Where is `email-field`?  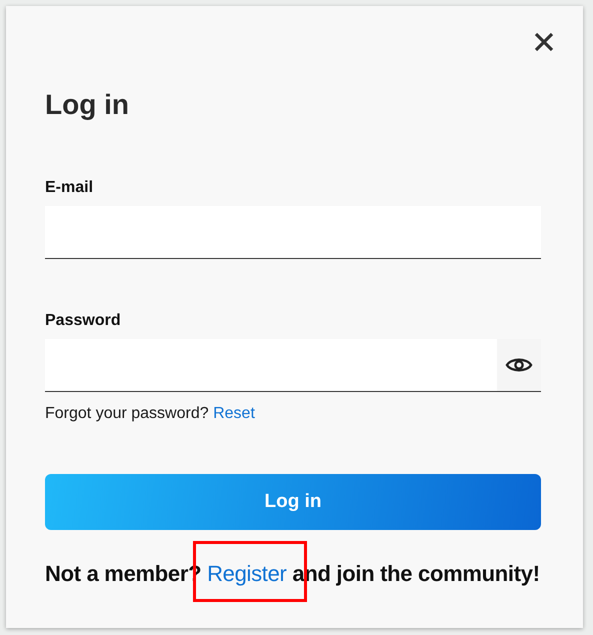 email-field is located at coordinates (293, 232).